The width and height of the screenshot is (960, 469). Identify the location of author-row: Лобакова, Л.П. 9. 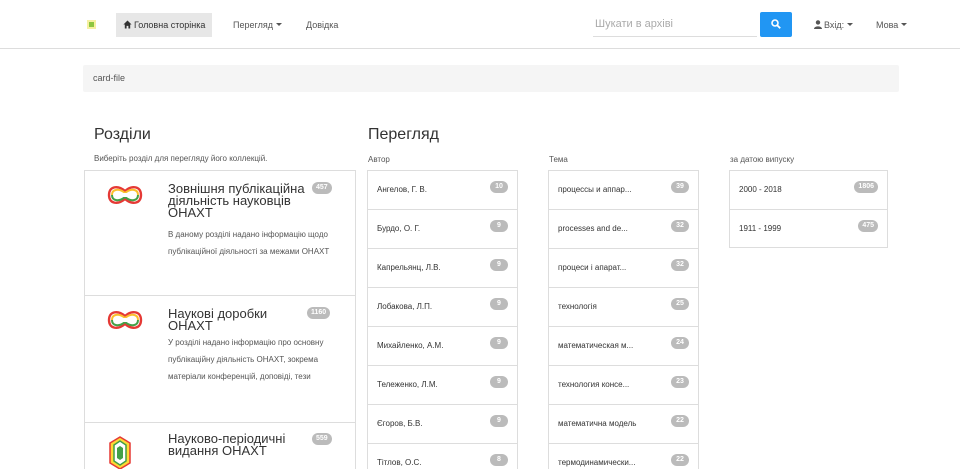
(442, 307).